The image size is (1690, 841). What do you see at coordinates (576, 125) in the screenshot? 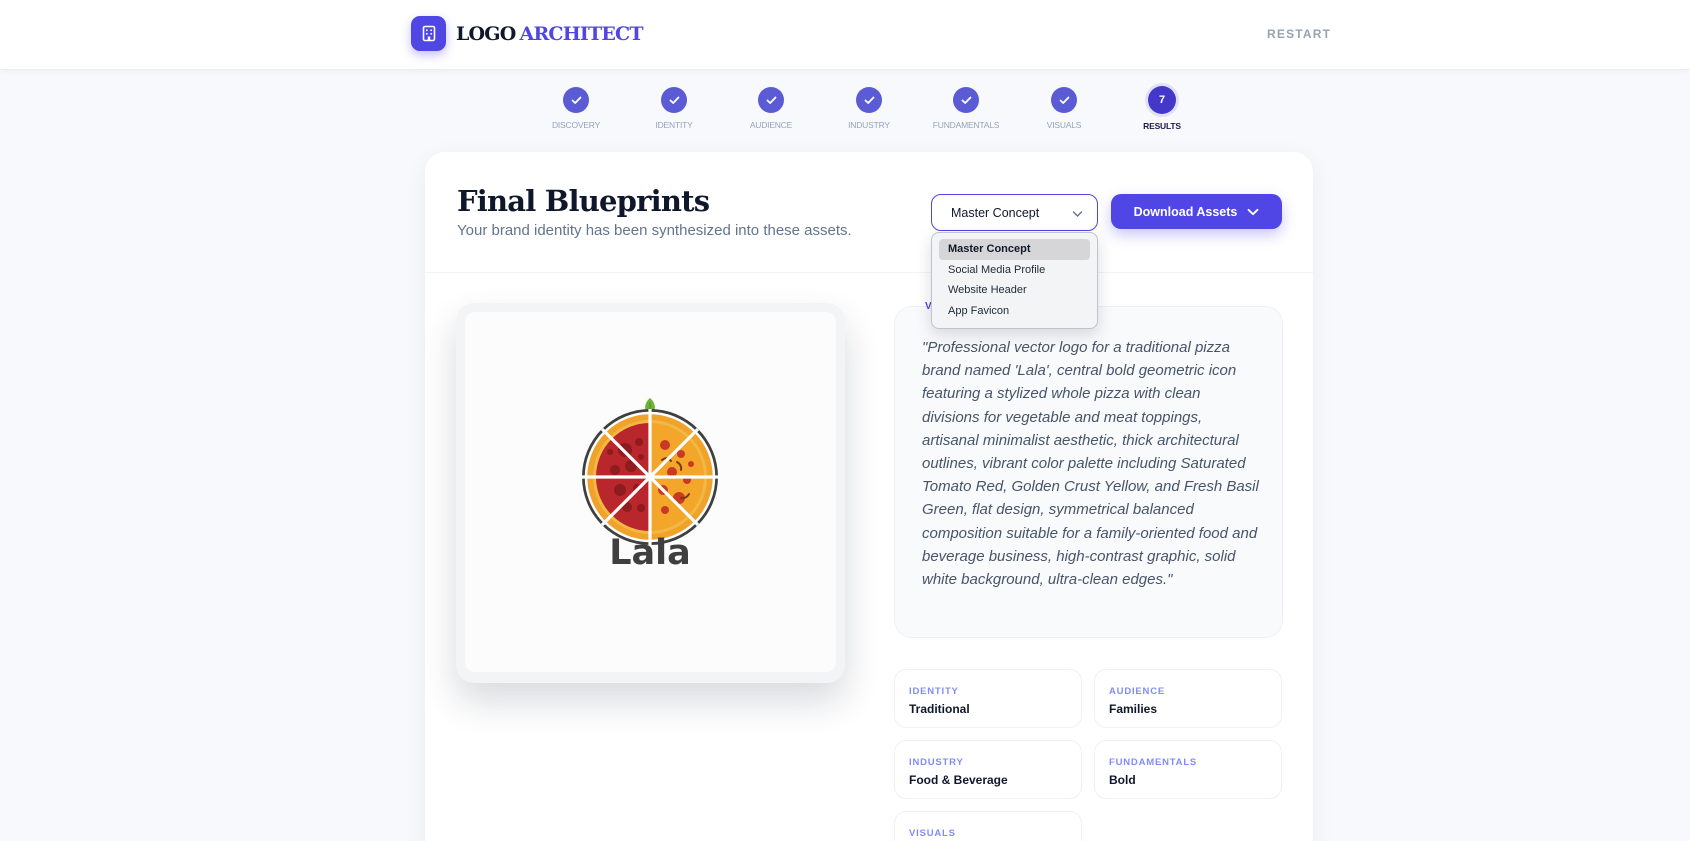
I see `step-label: DISCOVERY` at bounding box center [576, 125].